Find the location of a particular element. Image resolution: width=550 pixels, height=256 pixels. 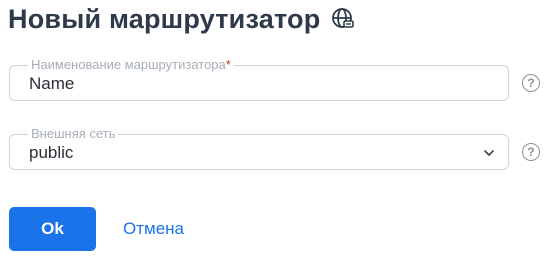

required-mark: * is located at coordinates (228, 64).